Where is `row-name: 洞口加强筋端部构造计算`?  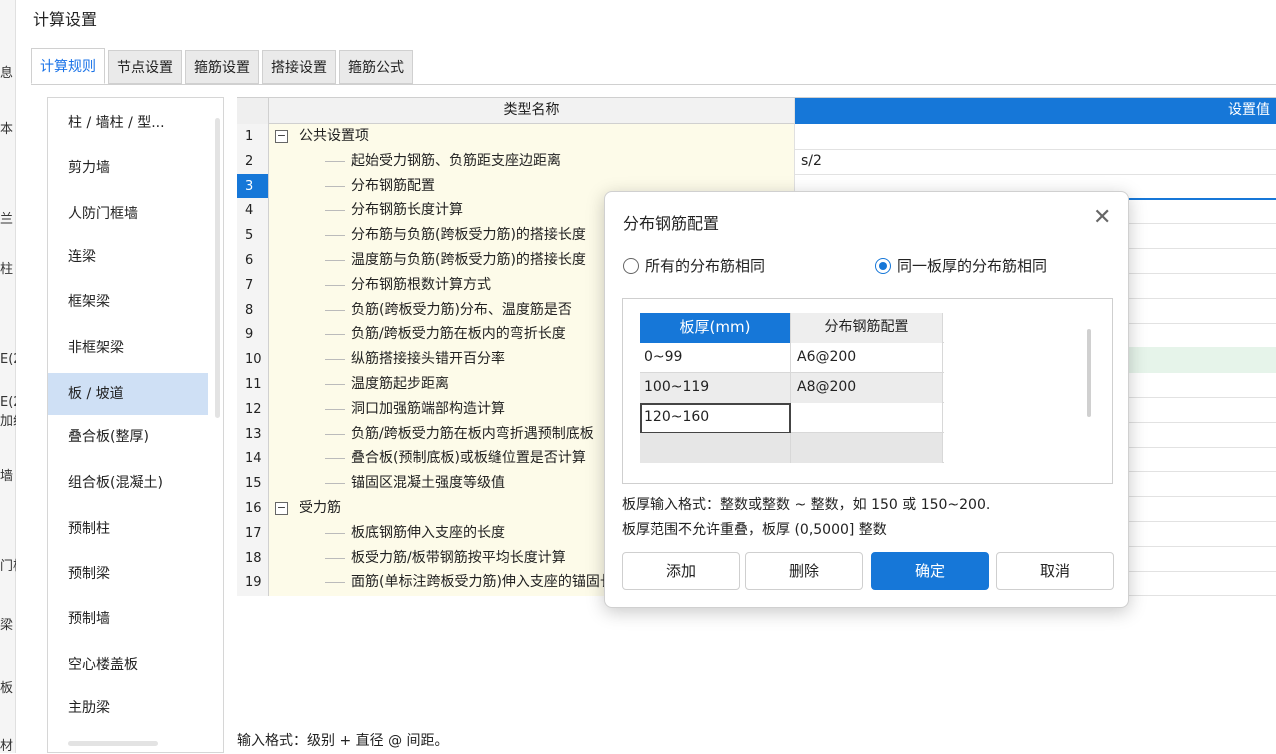
row-name: 洞口加强筋端部构造计算 is located at coordinates (428, 408).